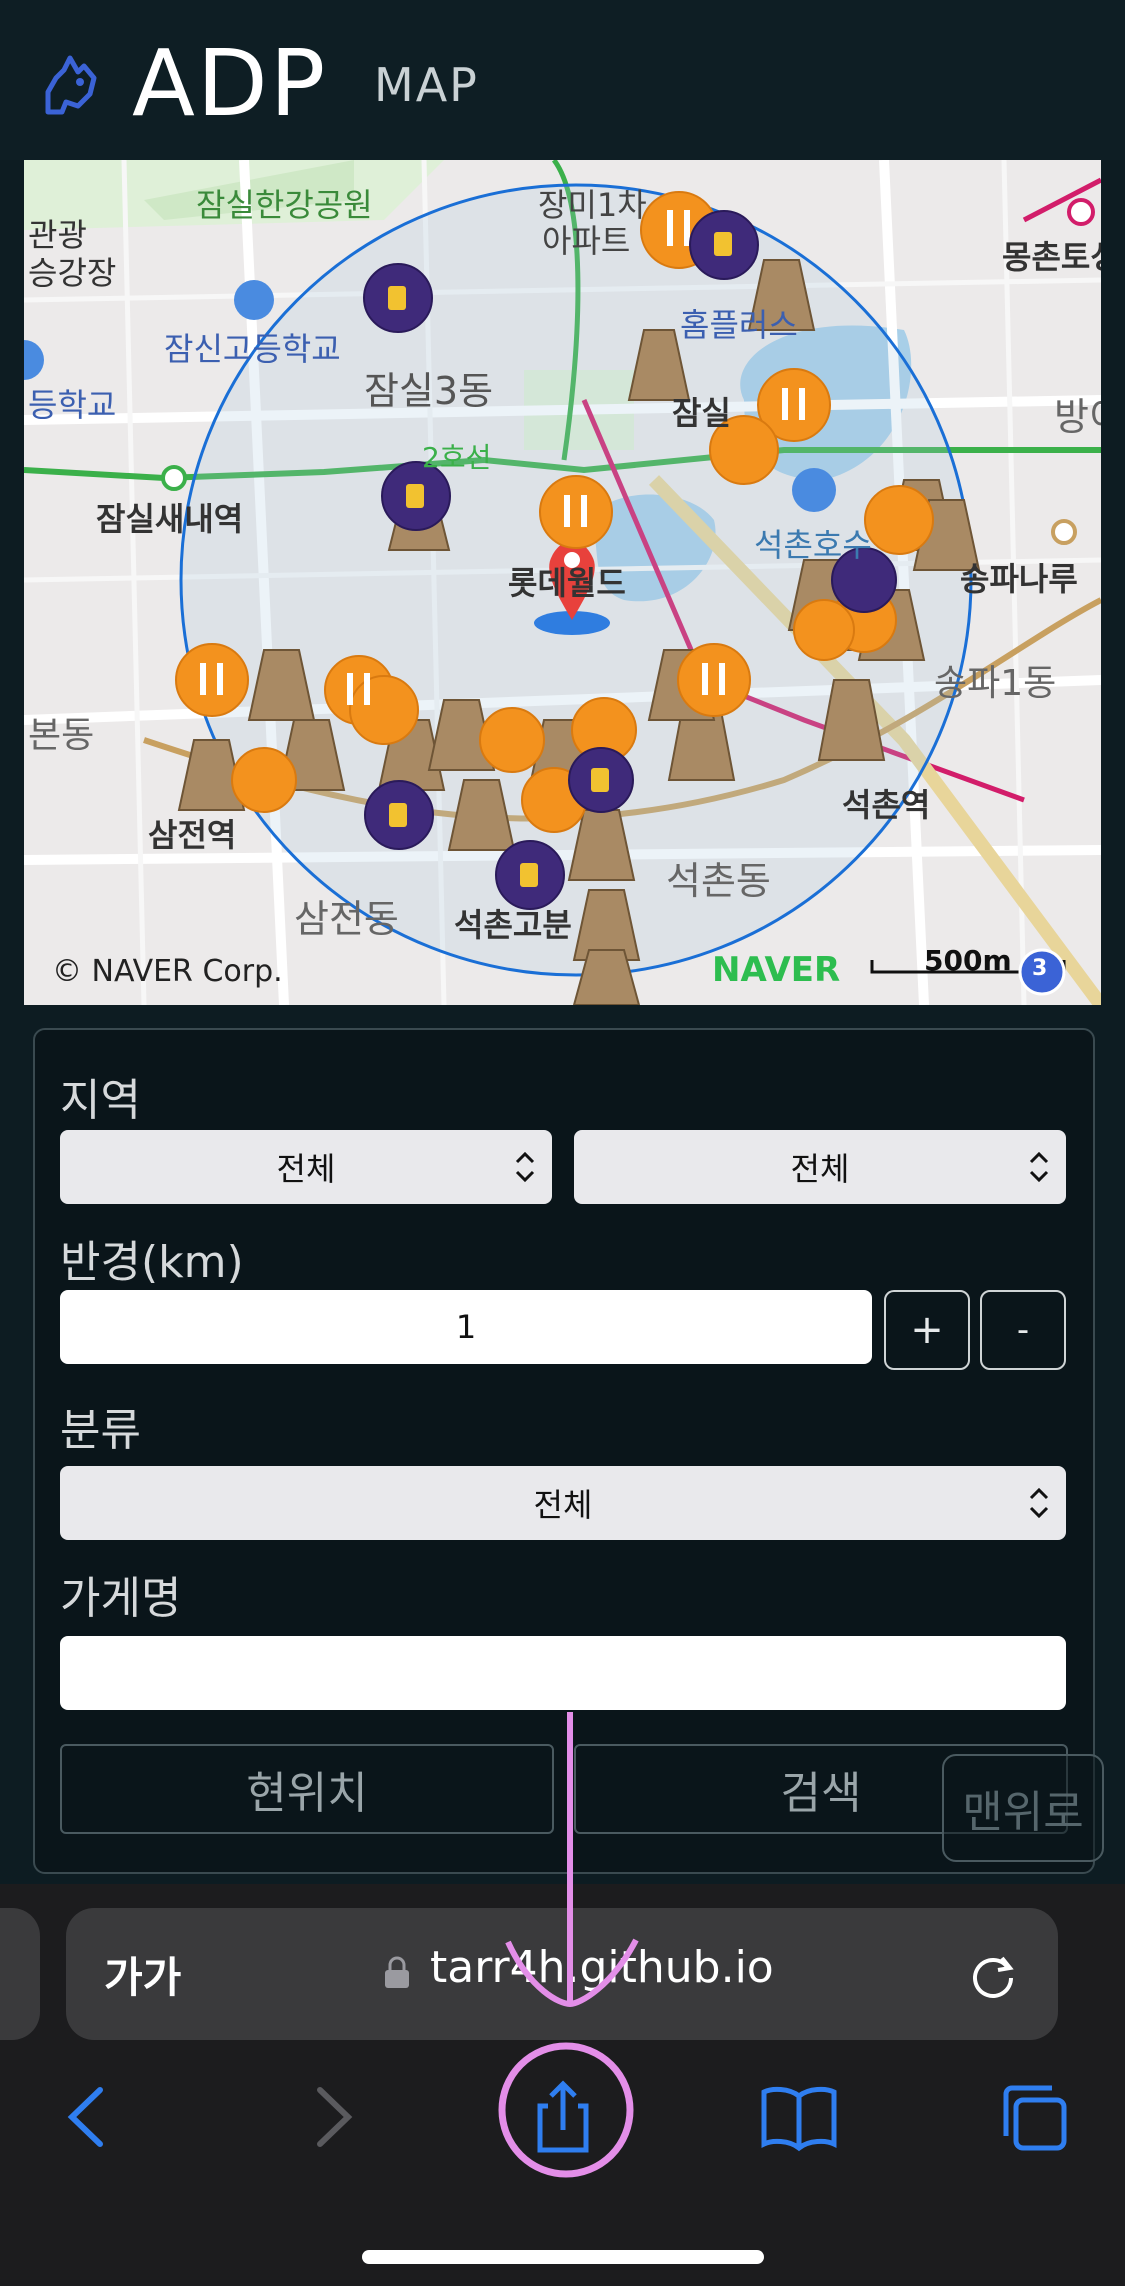 Image resolution: width=1125 pixels, height=2286 pixels. What do you see at coordinates (346, 919) in the screenshot?
I see `map-label: 삼전동` at bounding box center [346, 919].